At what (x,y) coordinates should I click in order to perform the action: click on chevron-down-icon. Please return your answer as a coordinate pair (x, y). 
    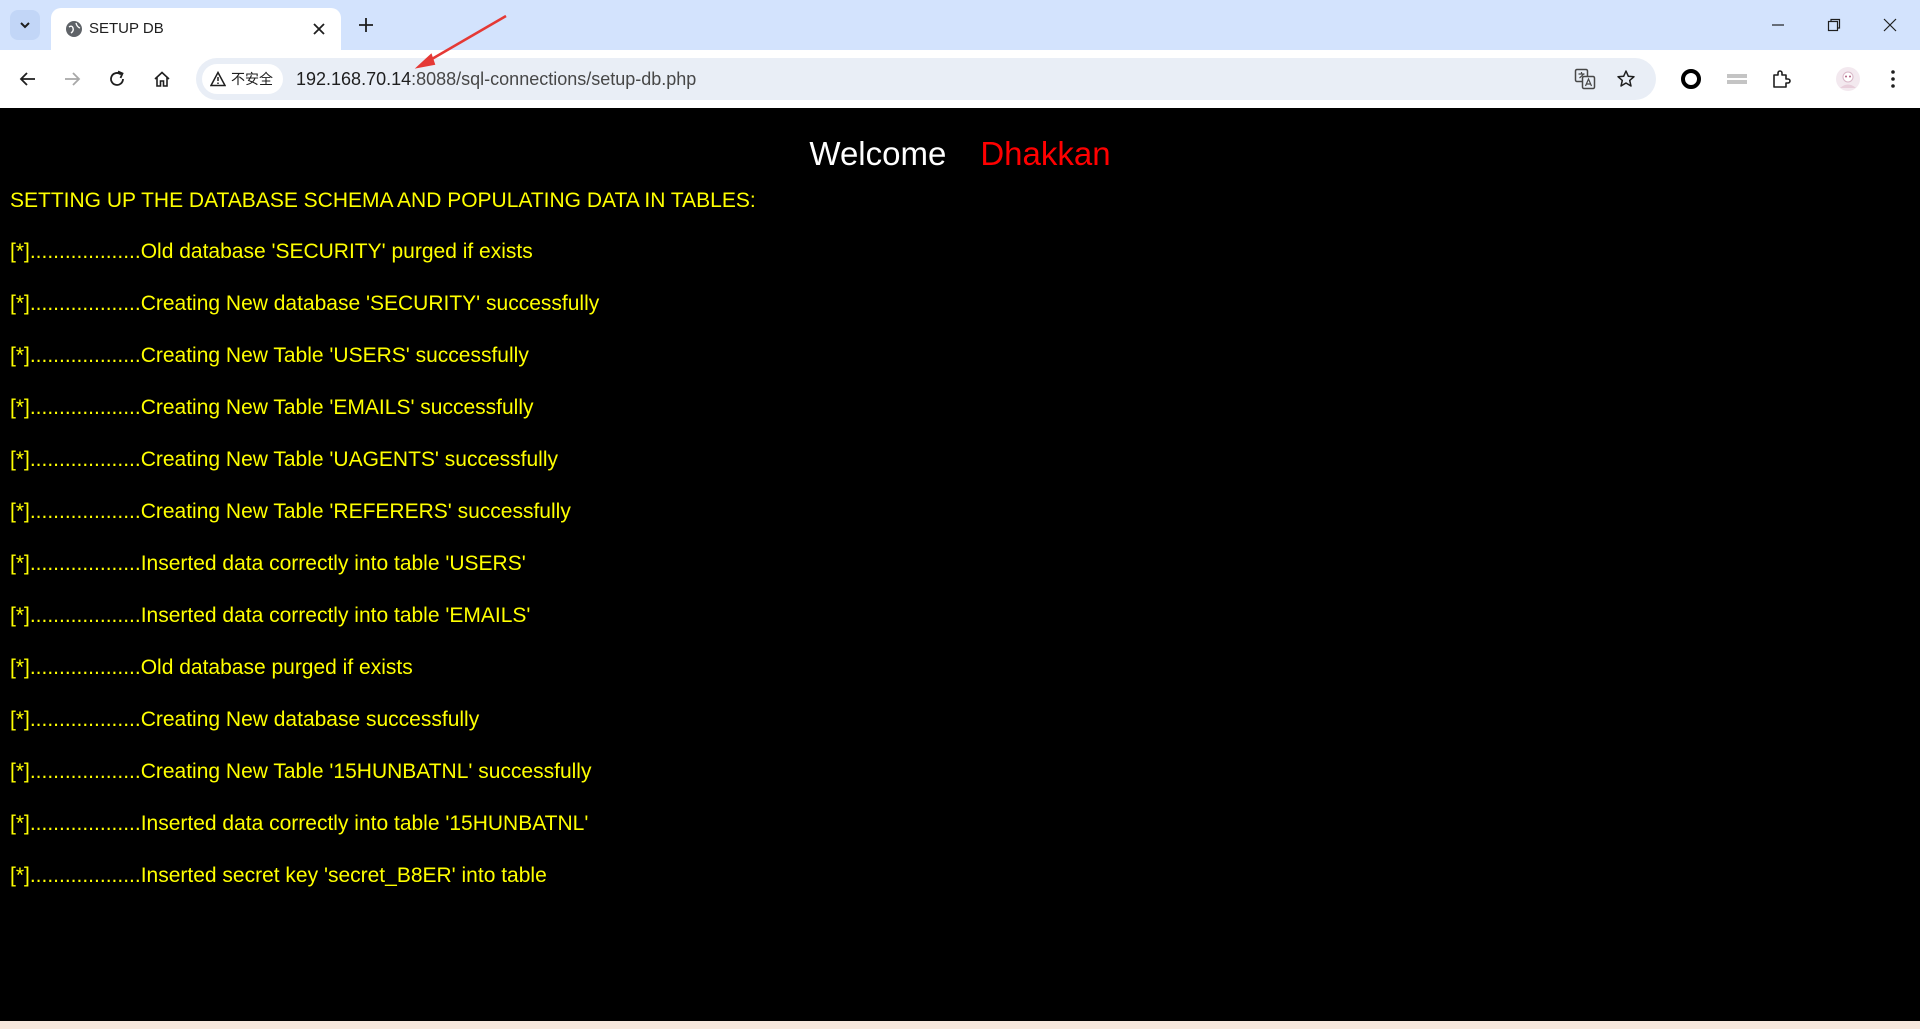
    Looking at the image, I should click on (25, 25).